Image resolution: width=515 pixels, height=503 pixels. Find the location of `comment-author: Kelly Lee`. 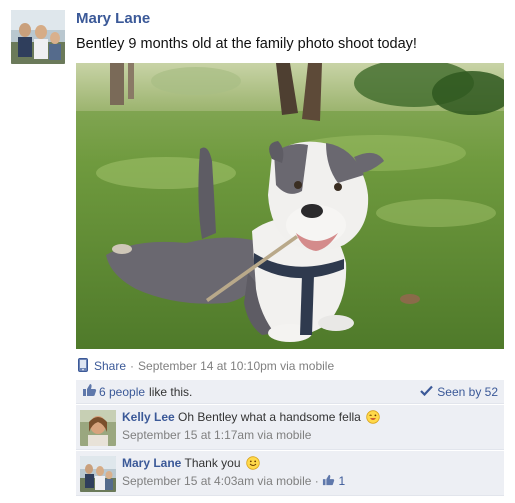

comment-author: Kelly Lee is located at coordinates (148, 417).